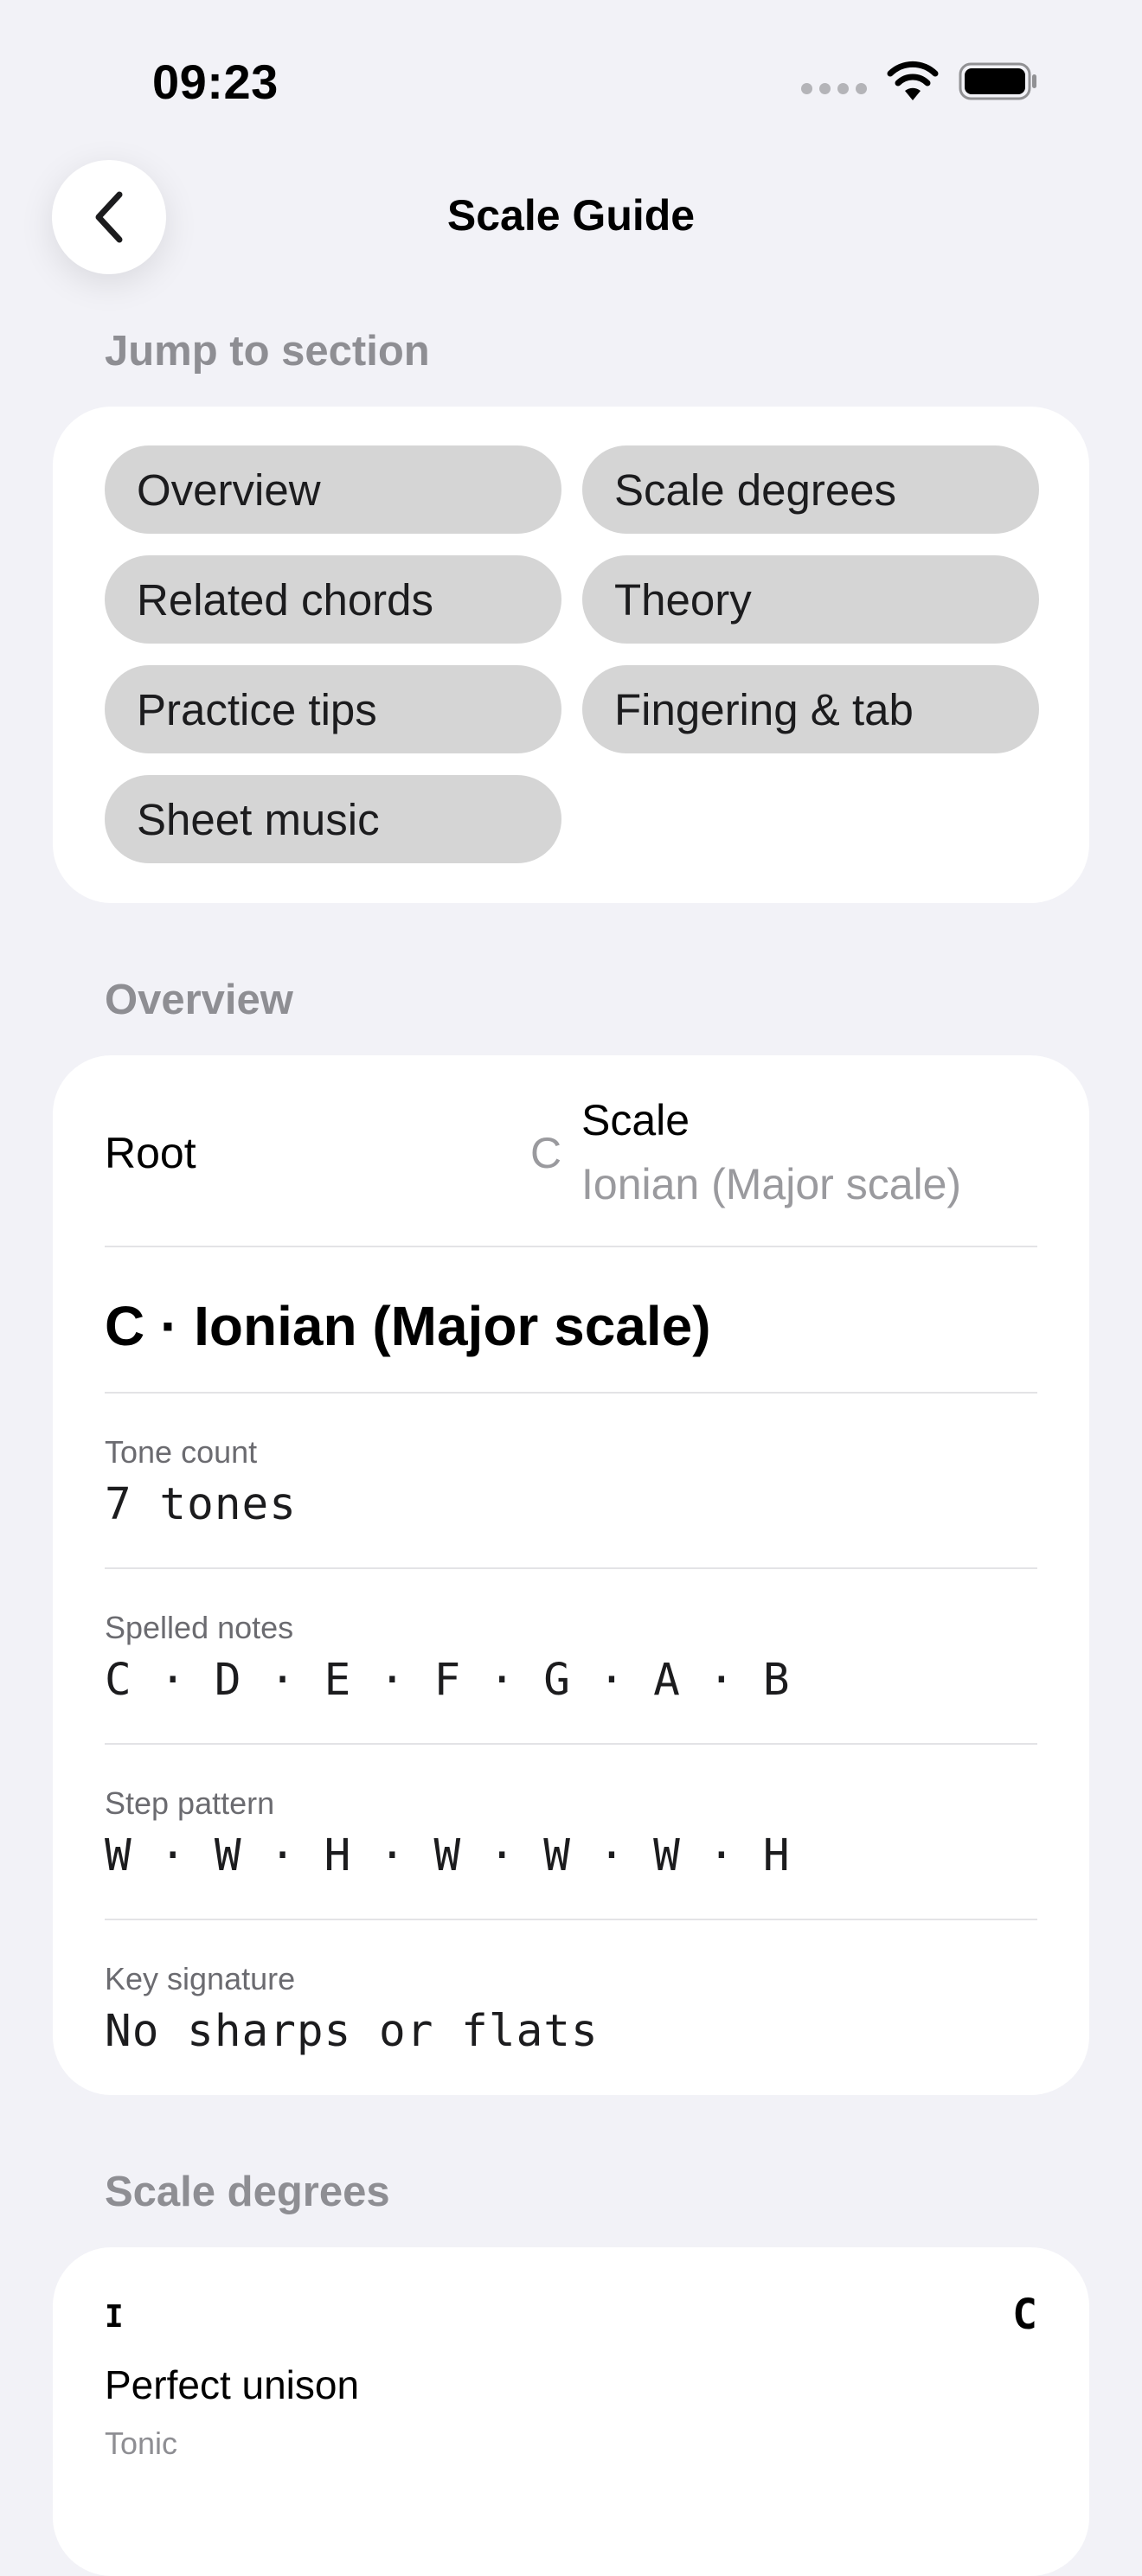 This screenshot has width=1142, height=2576. What do you see at coordinates (181, 1452) in the screenshot?
I see `tone-count-caption: Tone count` at bounding box center [181, 1452].